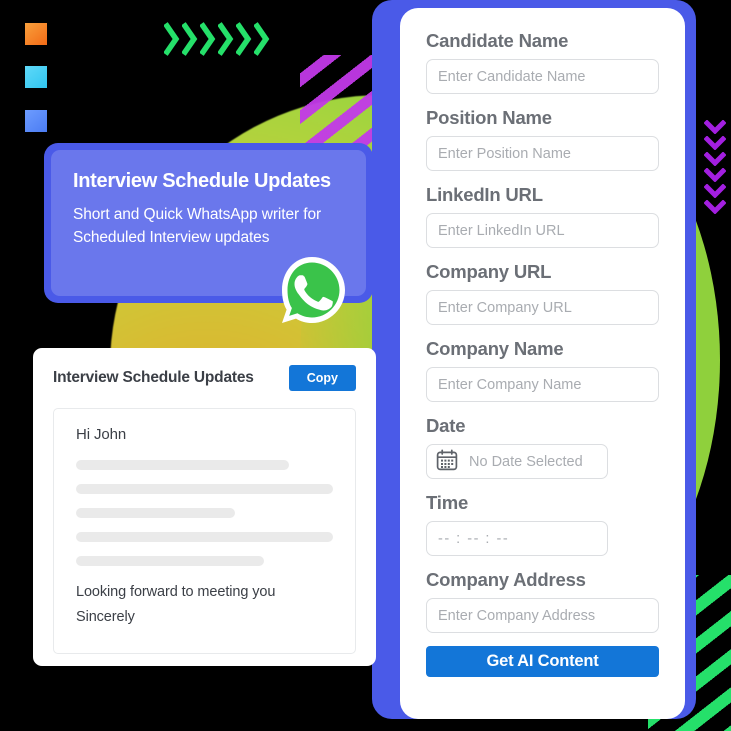 The image size is (731, 731). I want to click on field-label: Time, so click(447, 502).